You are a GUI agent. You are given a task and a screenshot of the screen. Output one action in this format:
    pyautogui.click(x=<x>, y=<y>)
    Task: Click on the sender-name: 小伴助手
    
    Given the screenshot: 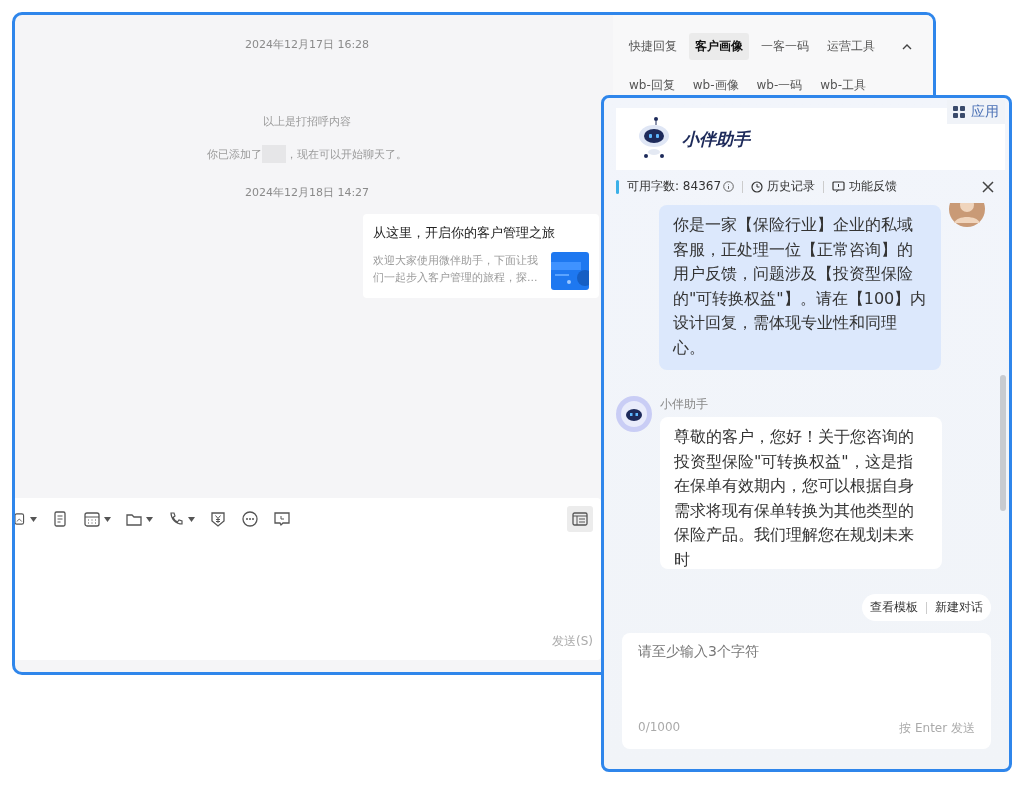 What is the action you would take?
    pyautogui.click(x=684, y=404)
    